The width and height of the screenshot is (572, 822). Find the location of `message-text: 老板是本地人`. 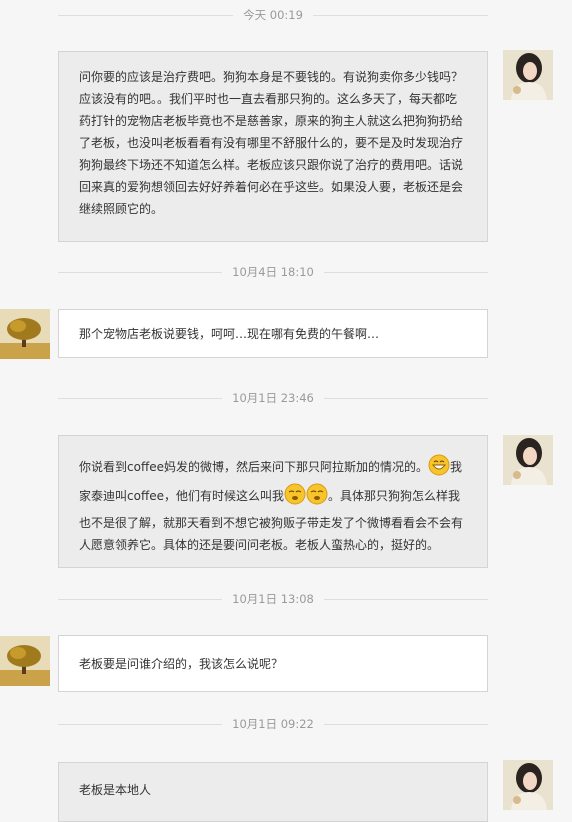

message-text: 老板是本地人 is located at coordinates (115, 790).